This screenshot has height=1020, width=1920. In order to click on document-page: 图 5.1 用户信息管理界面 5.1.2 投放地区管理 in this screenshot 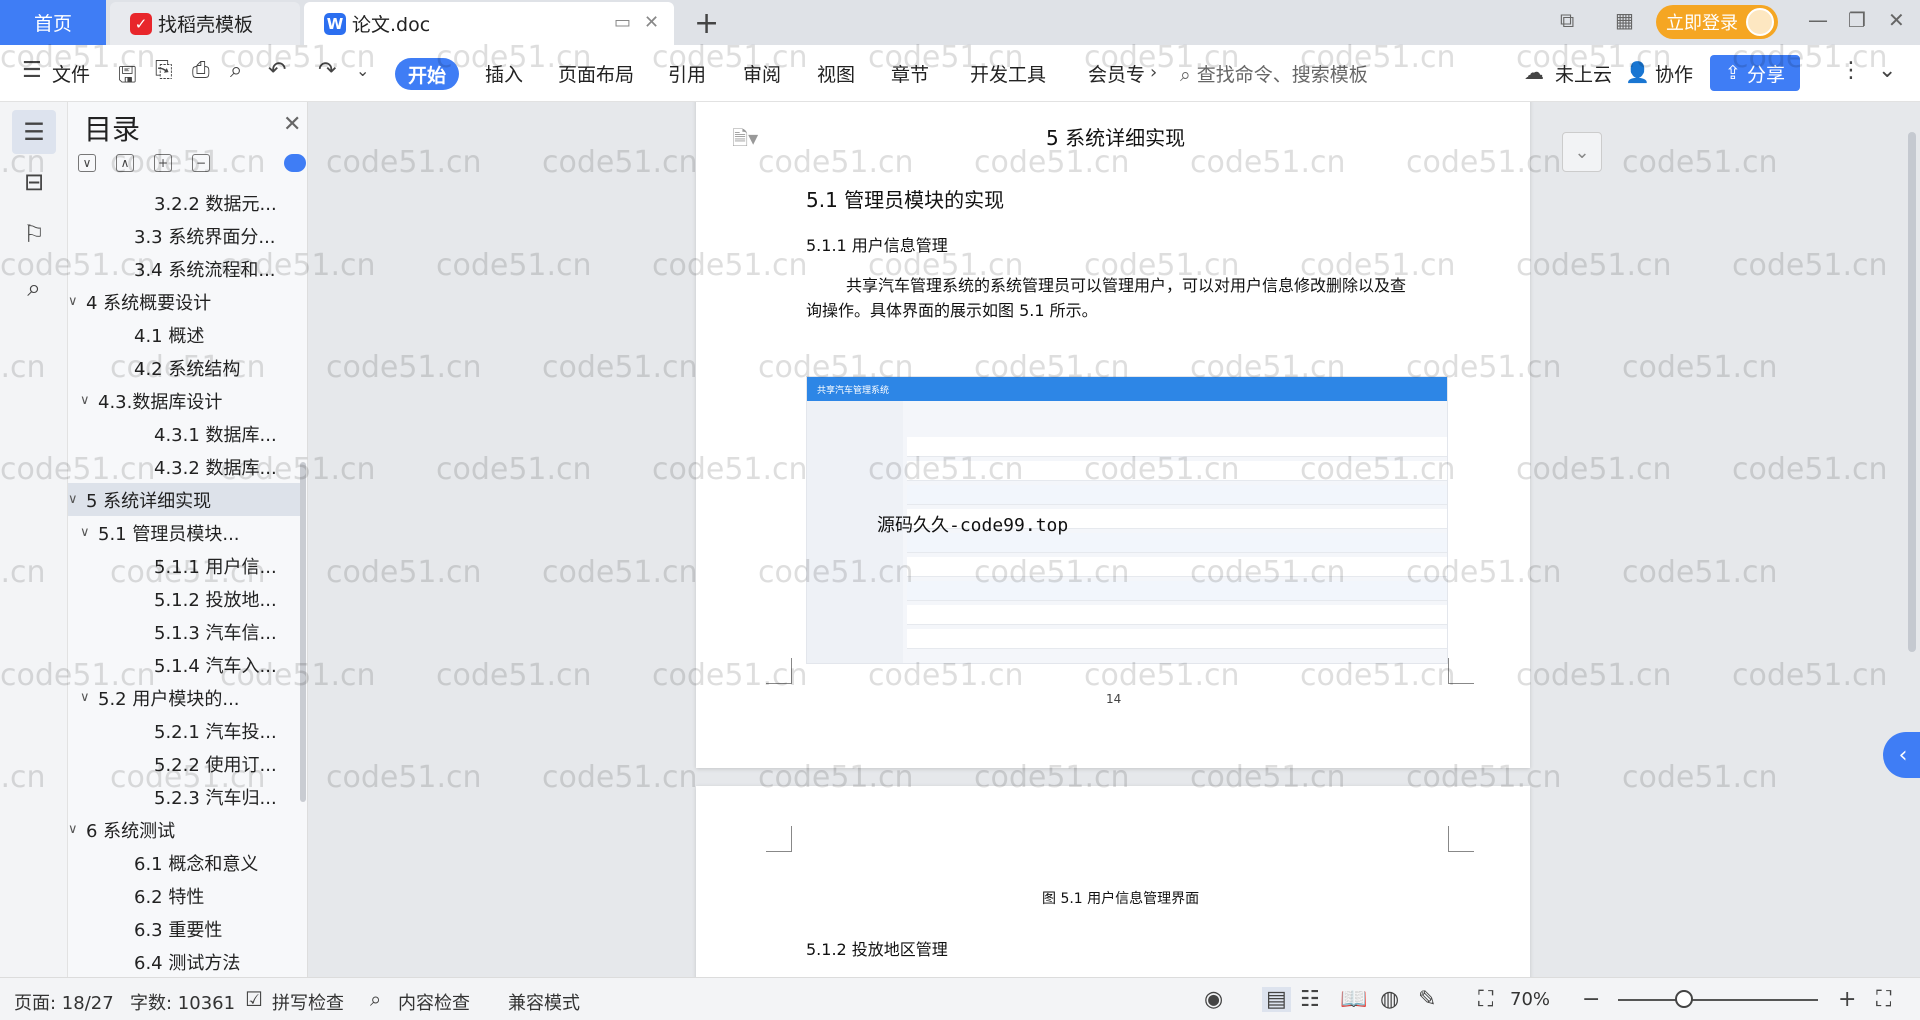, I will do `click(1113, 881)`.